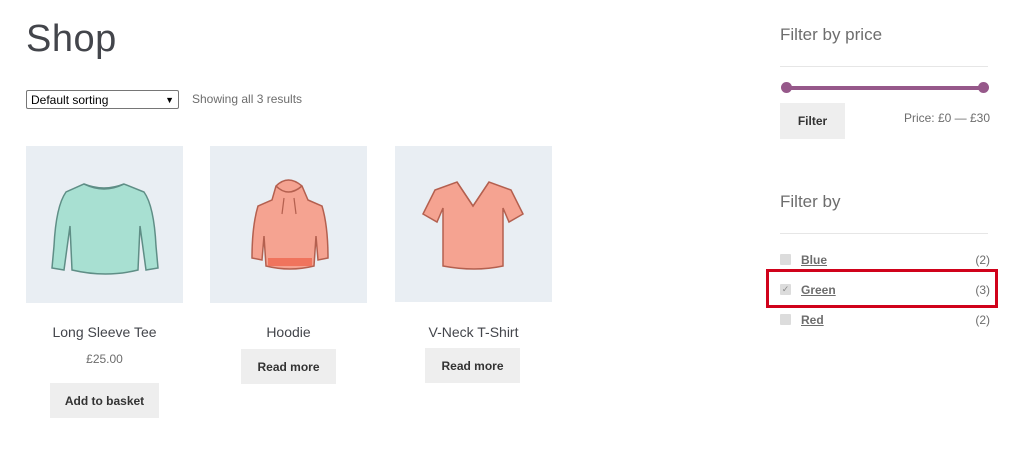 The width and height of the screenshot is (1024, 452). Describe the element at coordinates (810, 201) in the screenshot. I see `filter-by-title: Filter by` at that location.